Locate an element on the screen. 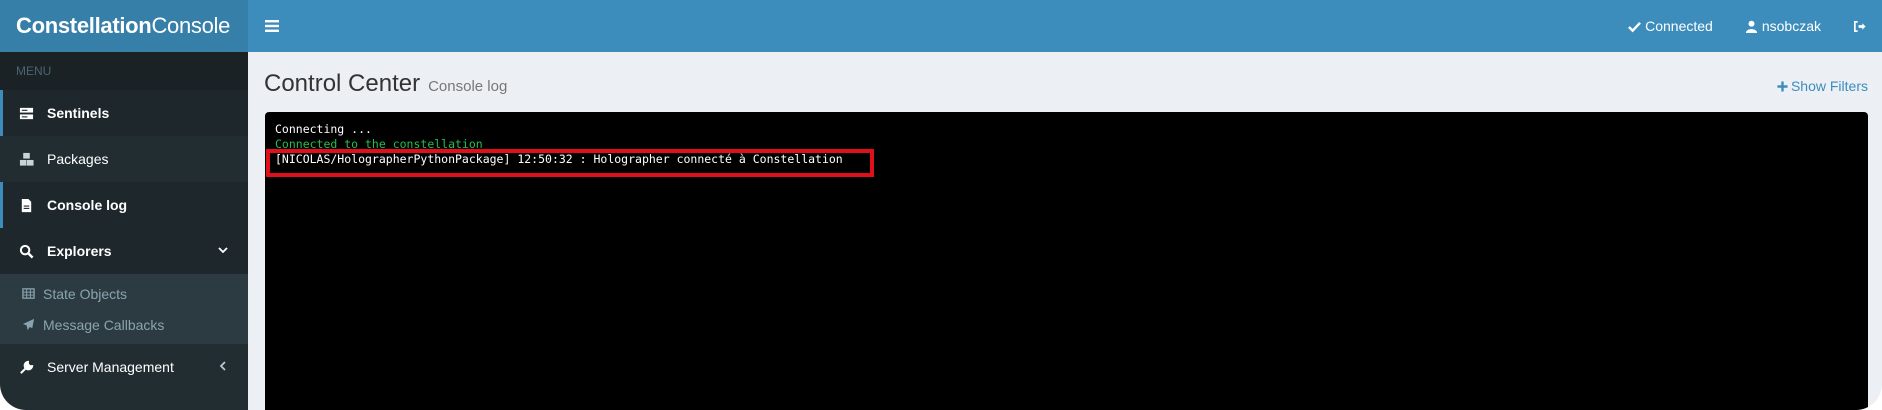  chevron-left-icon is located at coordinates (222, 366).